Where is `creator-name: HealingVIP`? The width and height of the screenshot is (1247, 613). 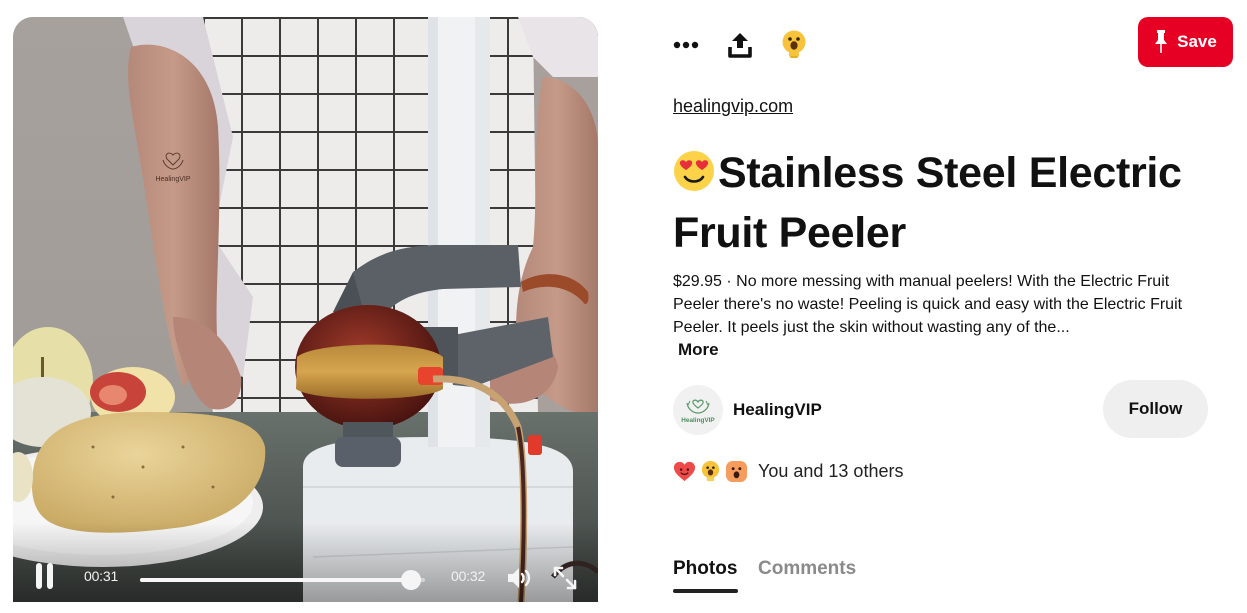
creator-name: HealingVIP is located at coordinates (777, 410).